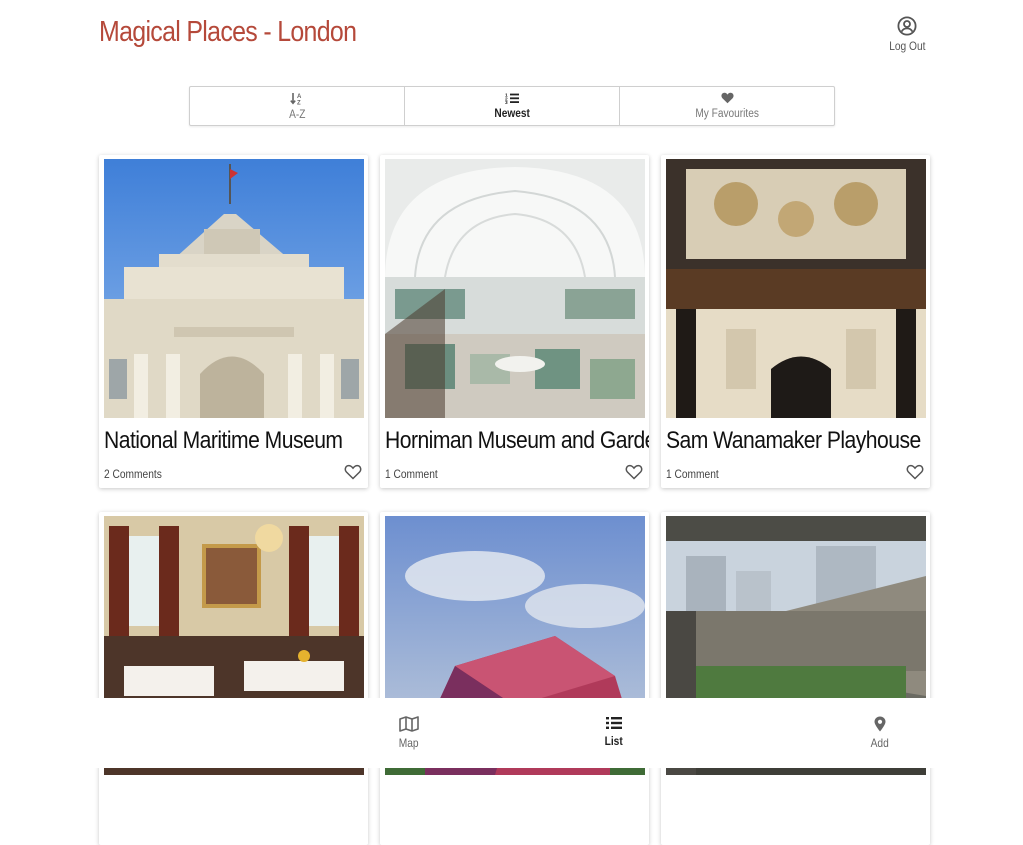  Describe the element at coordinates (228, 32) in the screenshot. I see `app-title: Magical Places - London` at that location.